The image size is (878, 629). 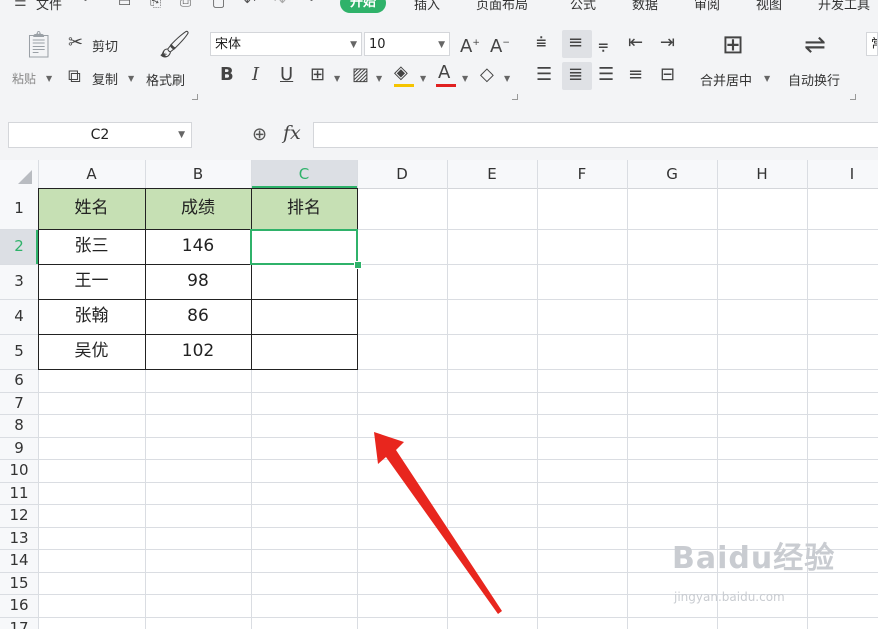 What do you see at coordinates (49, 6) in the screenshot?
I see `file-menu: 文件` at bounding box center [49, 6].